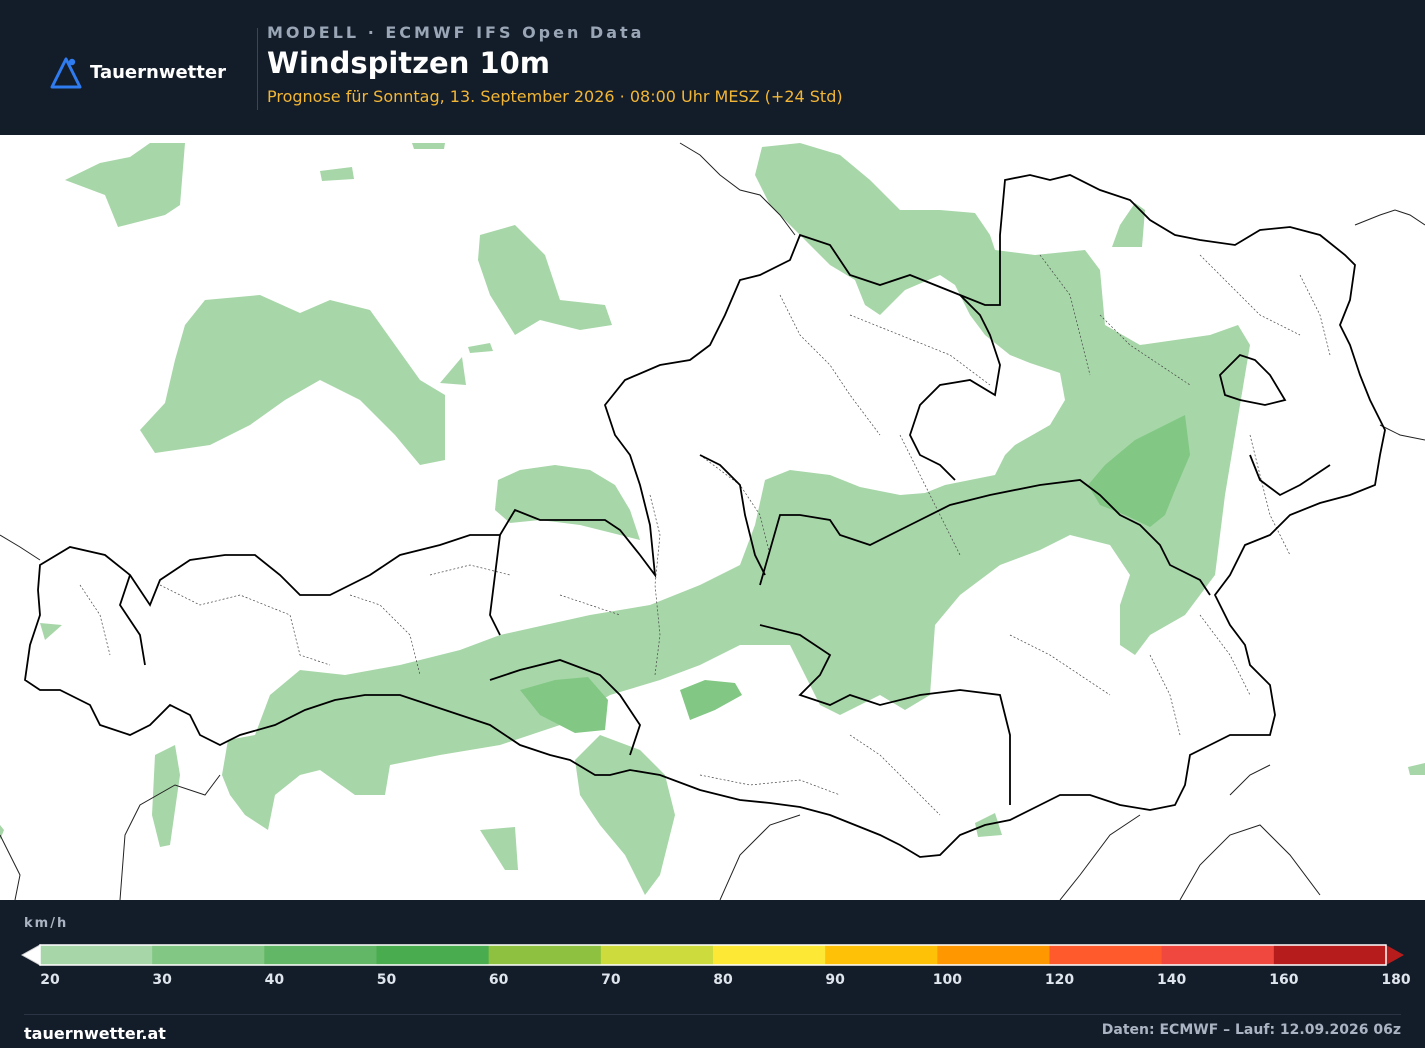  I want to click on colorbar-ticks: 20 30 40 50 60 70 80 90 100 120 140 160 180, so click(712, 982).